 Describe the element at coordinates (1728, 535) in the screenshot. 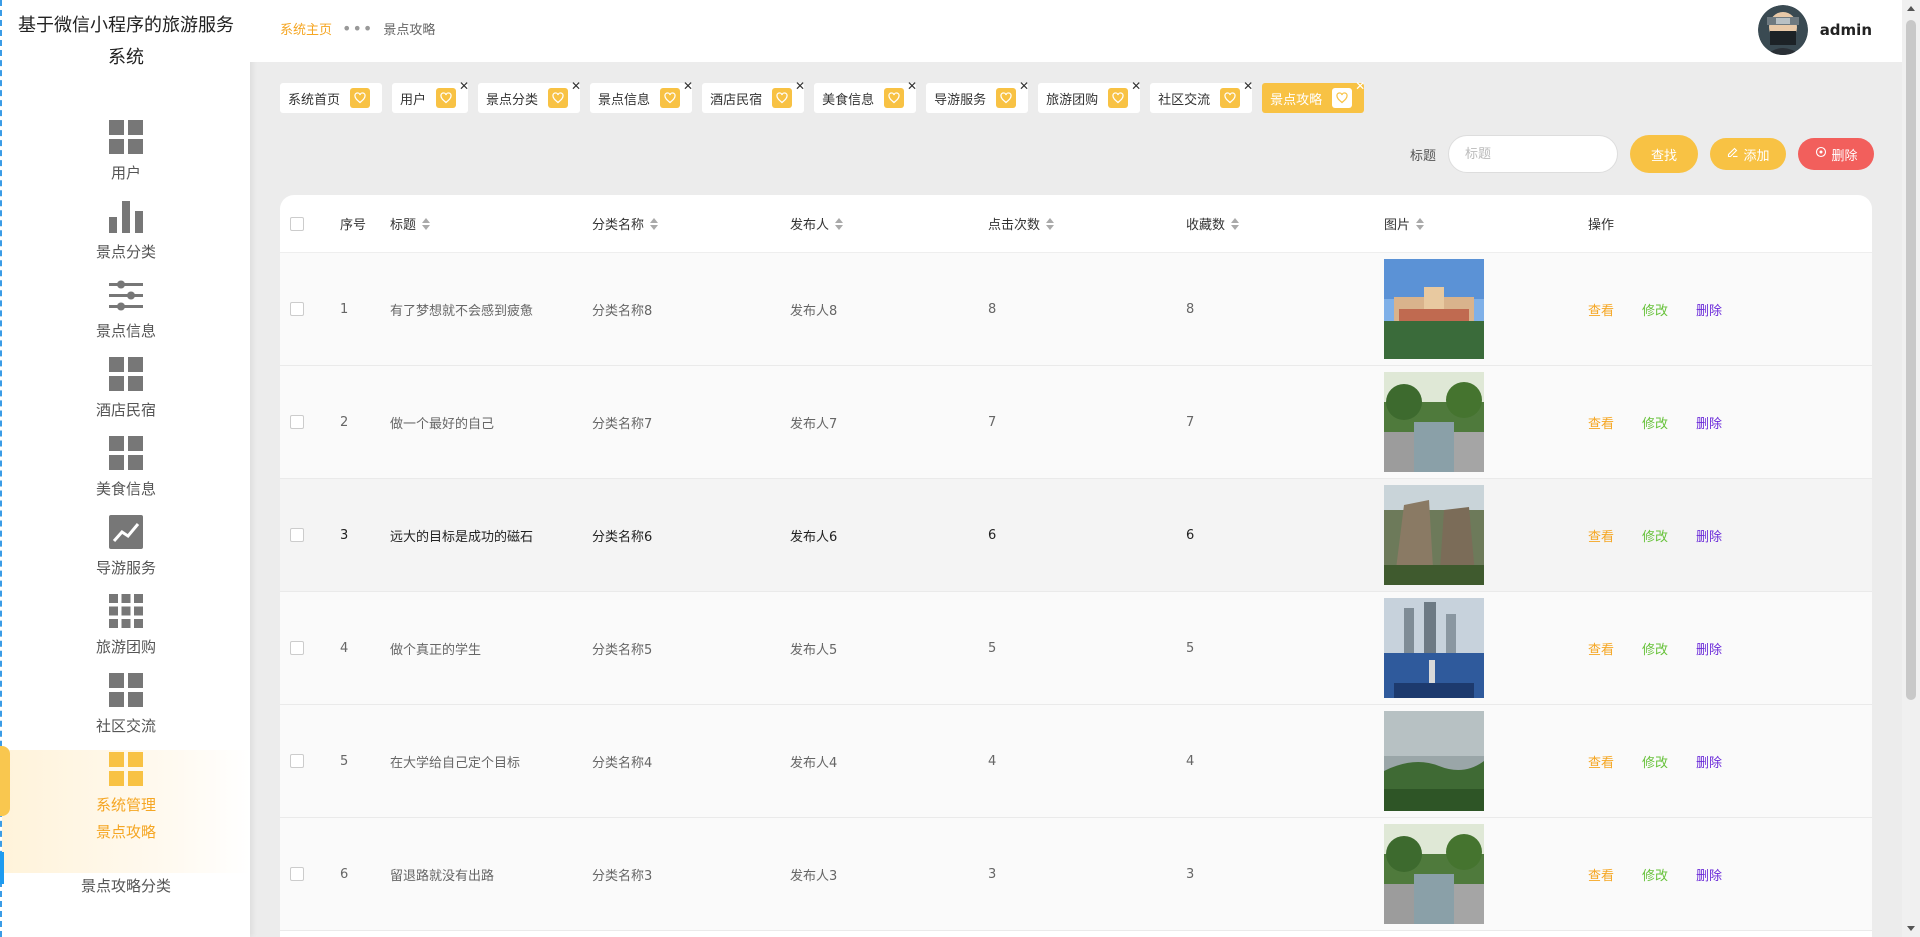

I see `cell-ops: 查看 修改 删除` at that location.